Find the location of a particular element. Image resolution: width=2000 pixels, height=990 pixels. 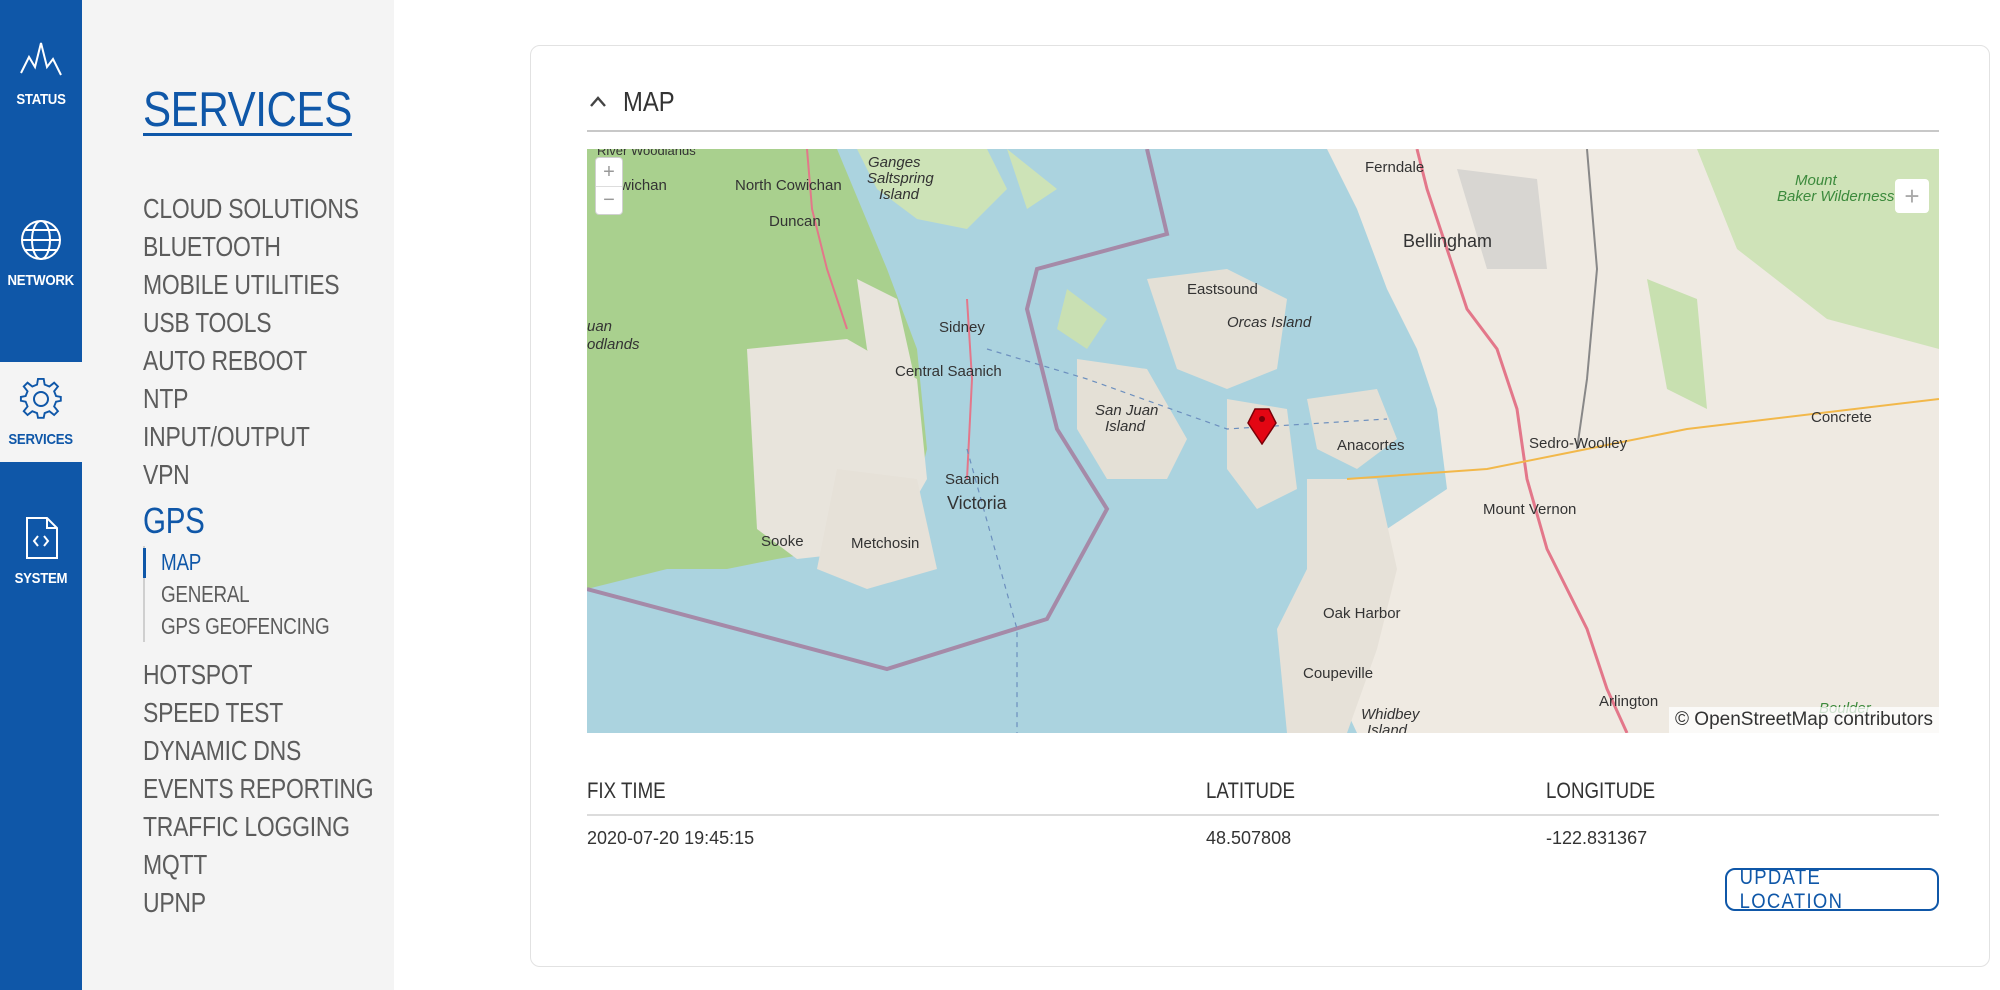

map-attribution: © OpenStreetMap contributors is located at coordinates (1804, 720).